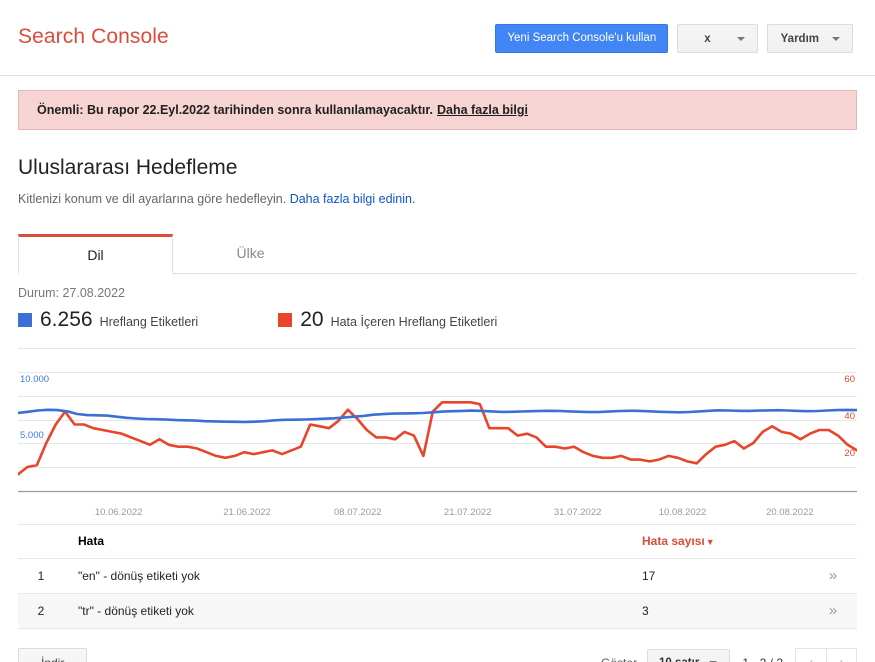 The height and width of the screenshot is (662, 875). Describe the element at coordinates (353, 576) in the screenshot. I see `row-error: "en" - dönüş etiketi yok` at that location.